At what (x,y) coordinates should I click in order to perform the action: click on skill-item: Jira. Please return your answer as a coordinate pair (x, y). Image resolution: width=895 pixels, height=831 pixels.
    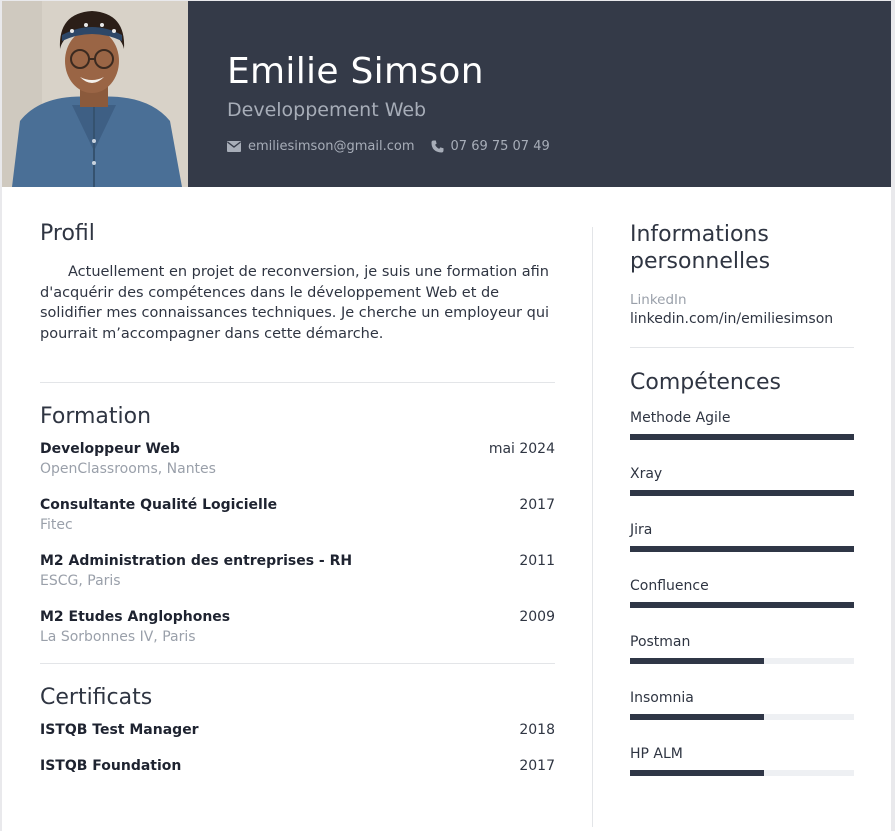
    Looking at the image, I should click on (742, 550).